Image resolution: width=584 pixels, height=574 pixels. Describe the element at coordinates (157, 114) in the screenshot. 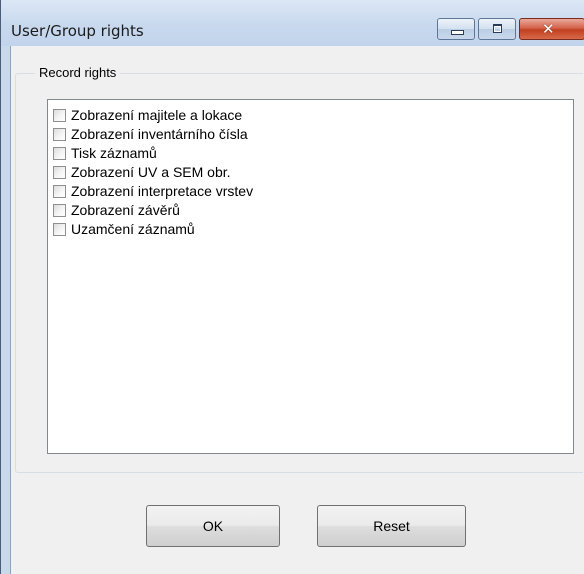

I see `list-item-label: Zobrazení majitele a lokace` at that location.